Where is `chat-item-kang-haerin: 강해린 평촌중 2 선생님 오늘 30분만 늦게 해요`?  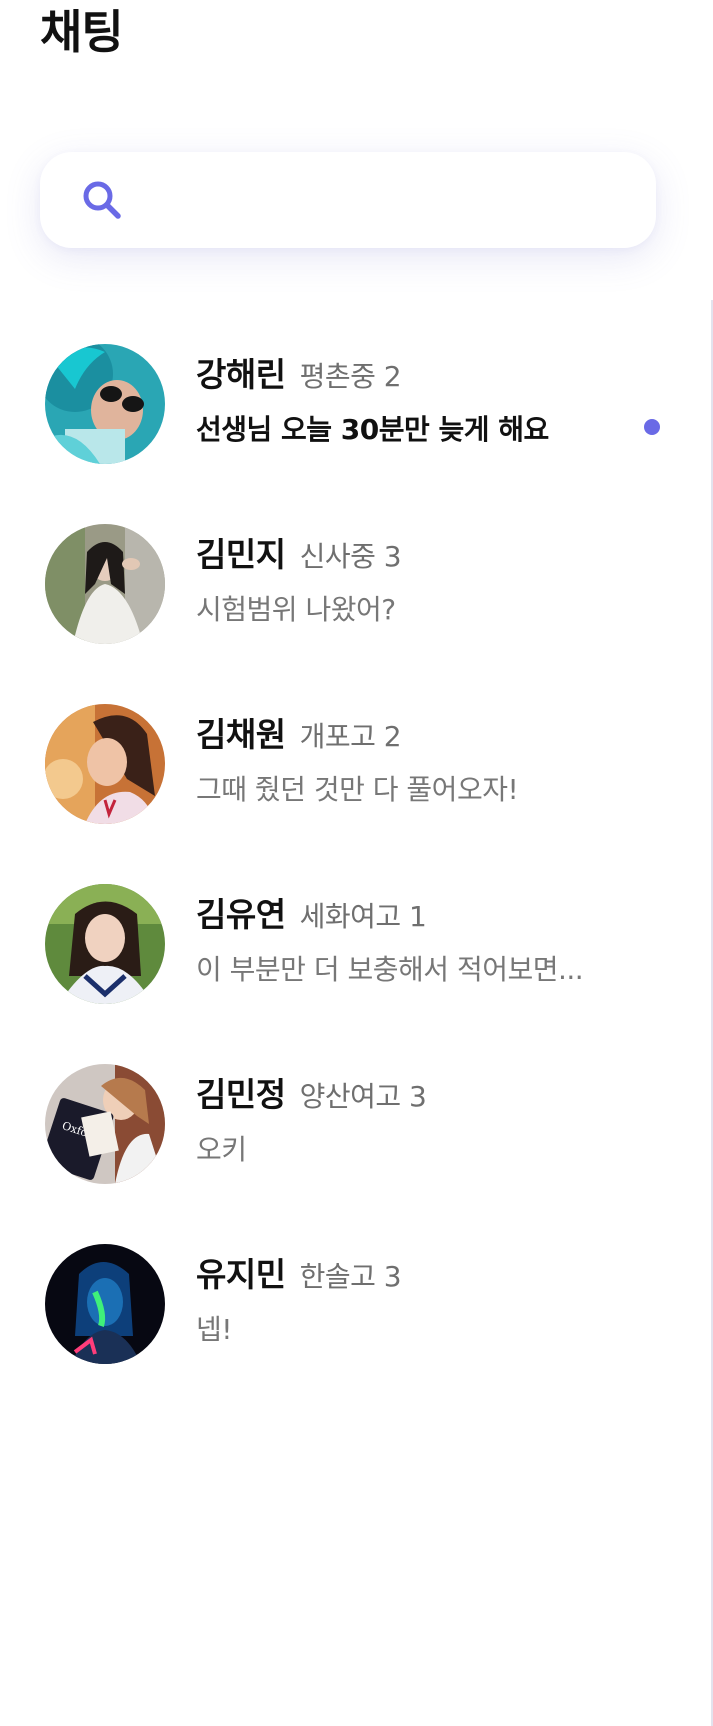
chat-item-kang-haerin: 강해린 평촌중 2 선생님 오늘 30분만 늦게 해요 is located at coordinates (350, 415).